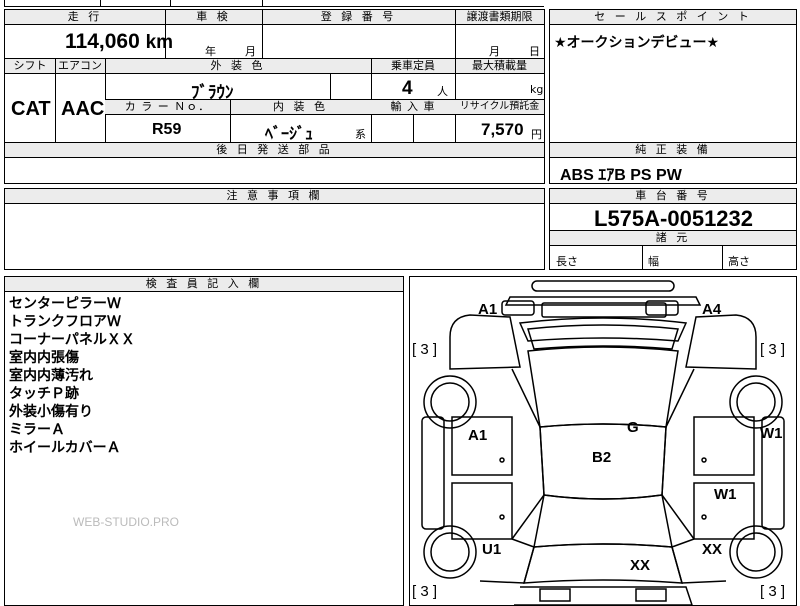  What do you see at coordinates (602, 457) in the screenshot?
I see `damage-label-b2: B2` at bounding box center [602, 457].